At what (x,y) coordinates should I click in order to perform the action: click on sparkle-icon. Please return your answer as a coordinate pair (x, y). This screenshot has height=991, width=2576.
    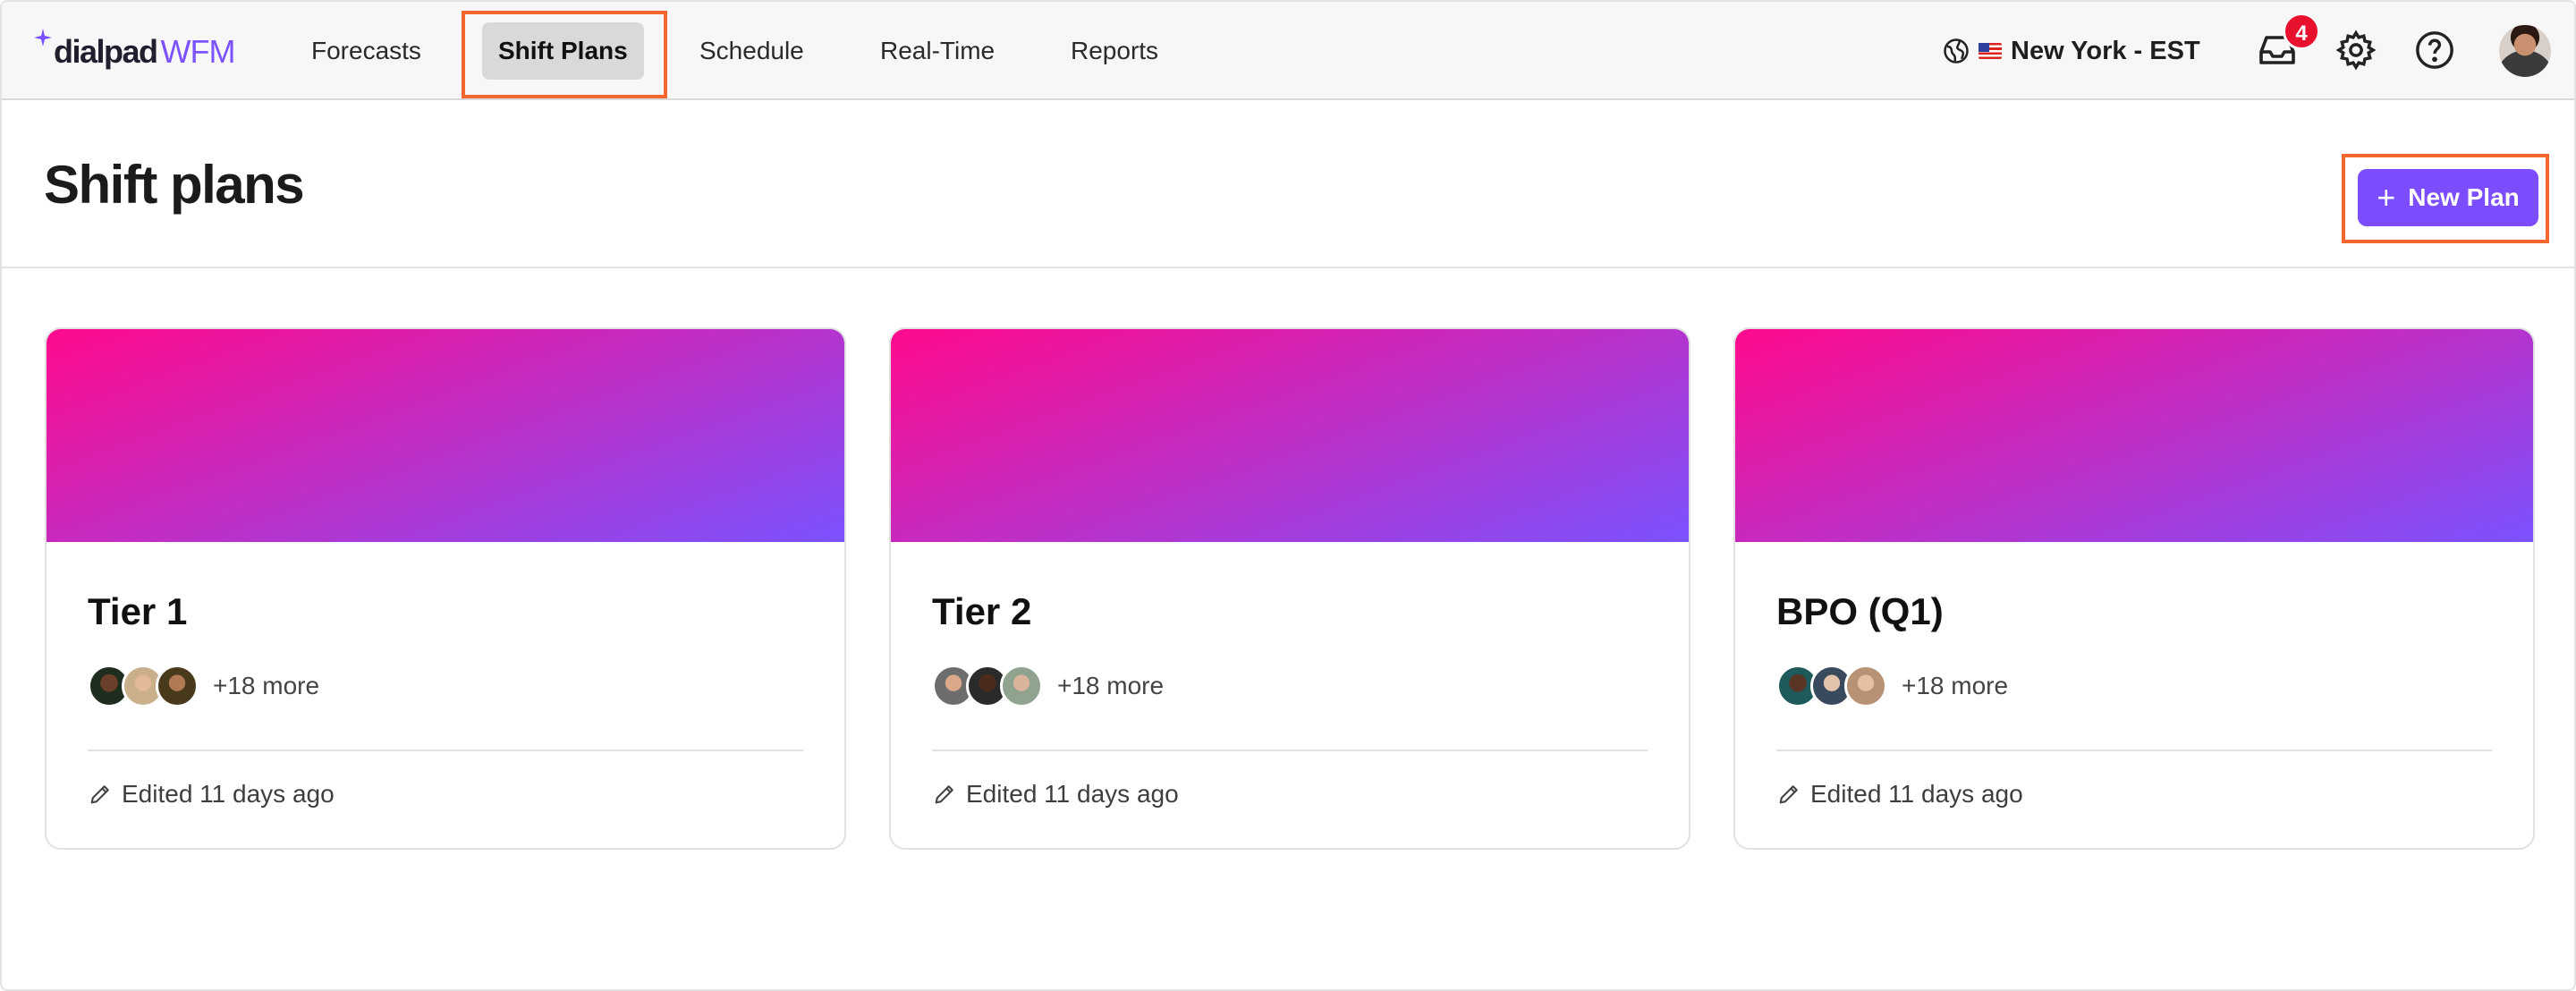
    Looking at the image, I should click on (43, 38).